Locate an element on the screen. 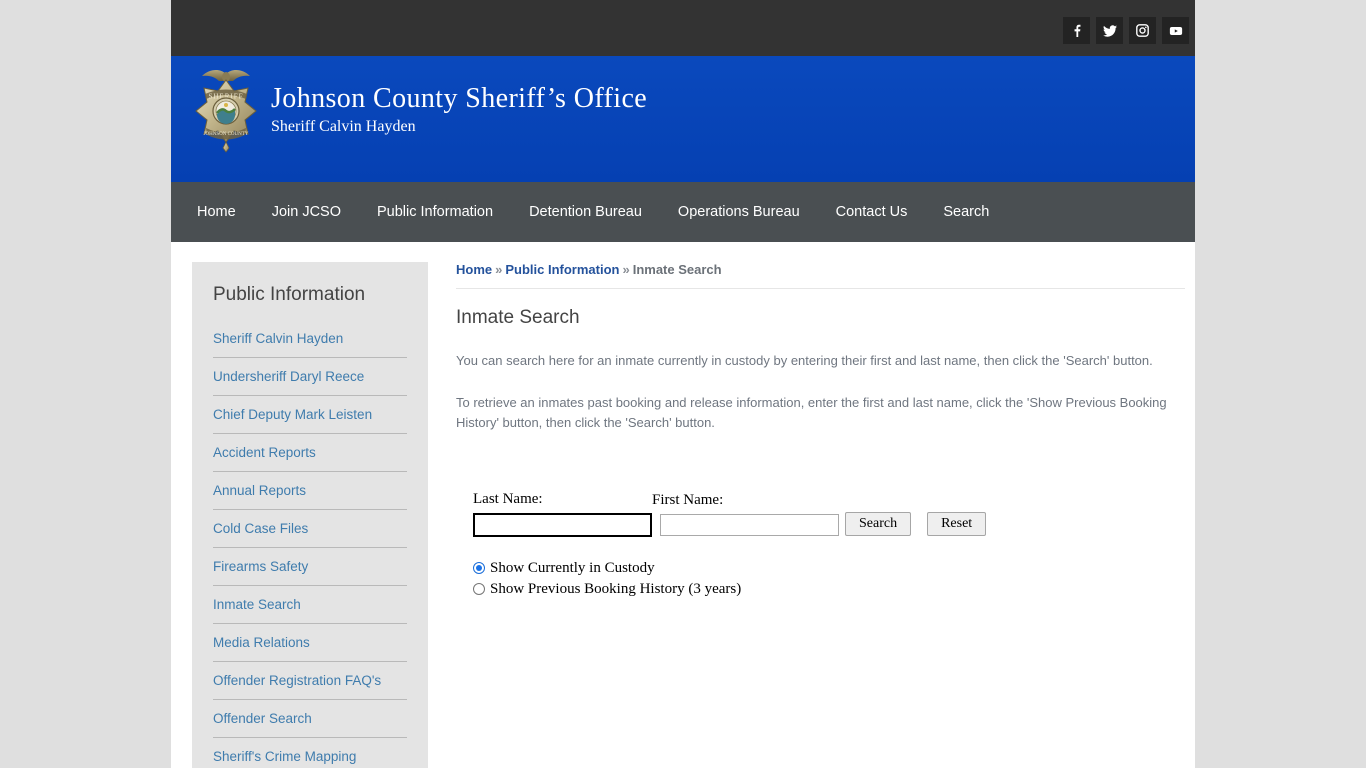  option-show-currently-in-custody: Show Currently in Custody is located at coordinates (829, 568).